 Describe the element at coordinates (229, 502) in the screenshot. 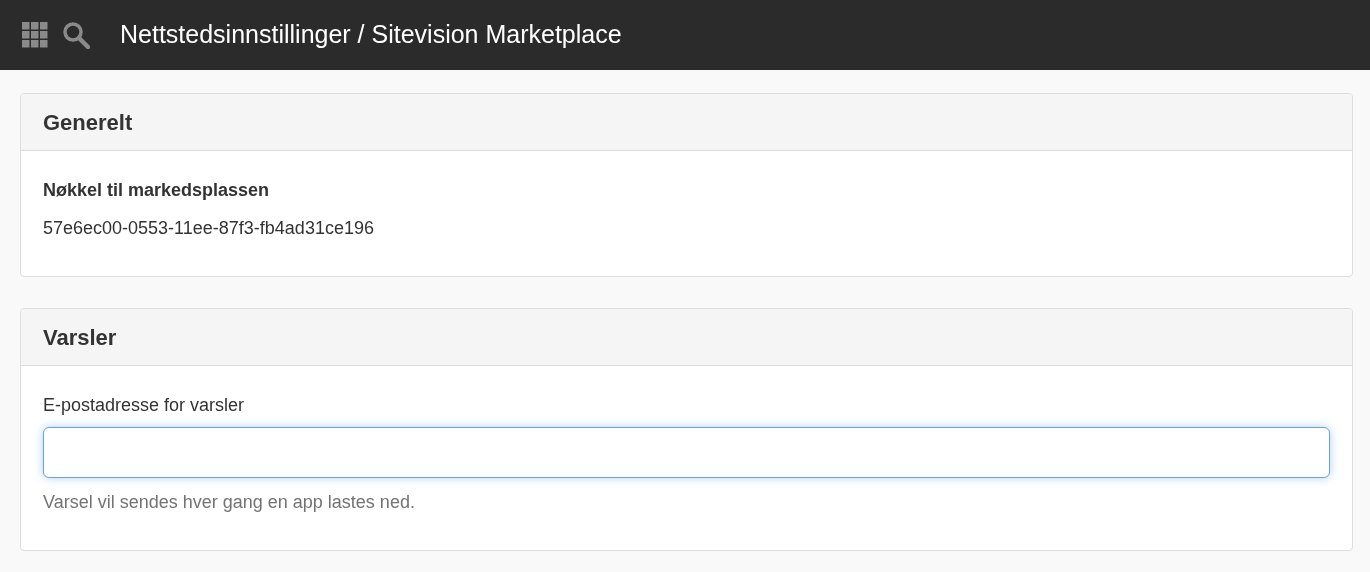

I see `help-text: Varsel vil sendes hver gang en app lastes ned.` at that location.